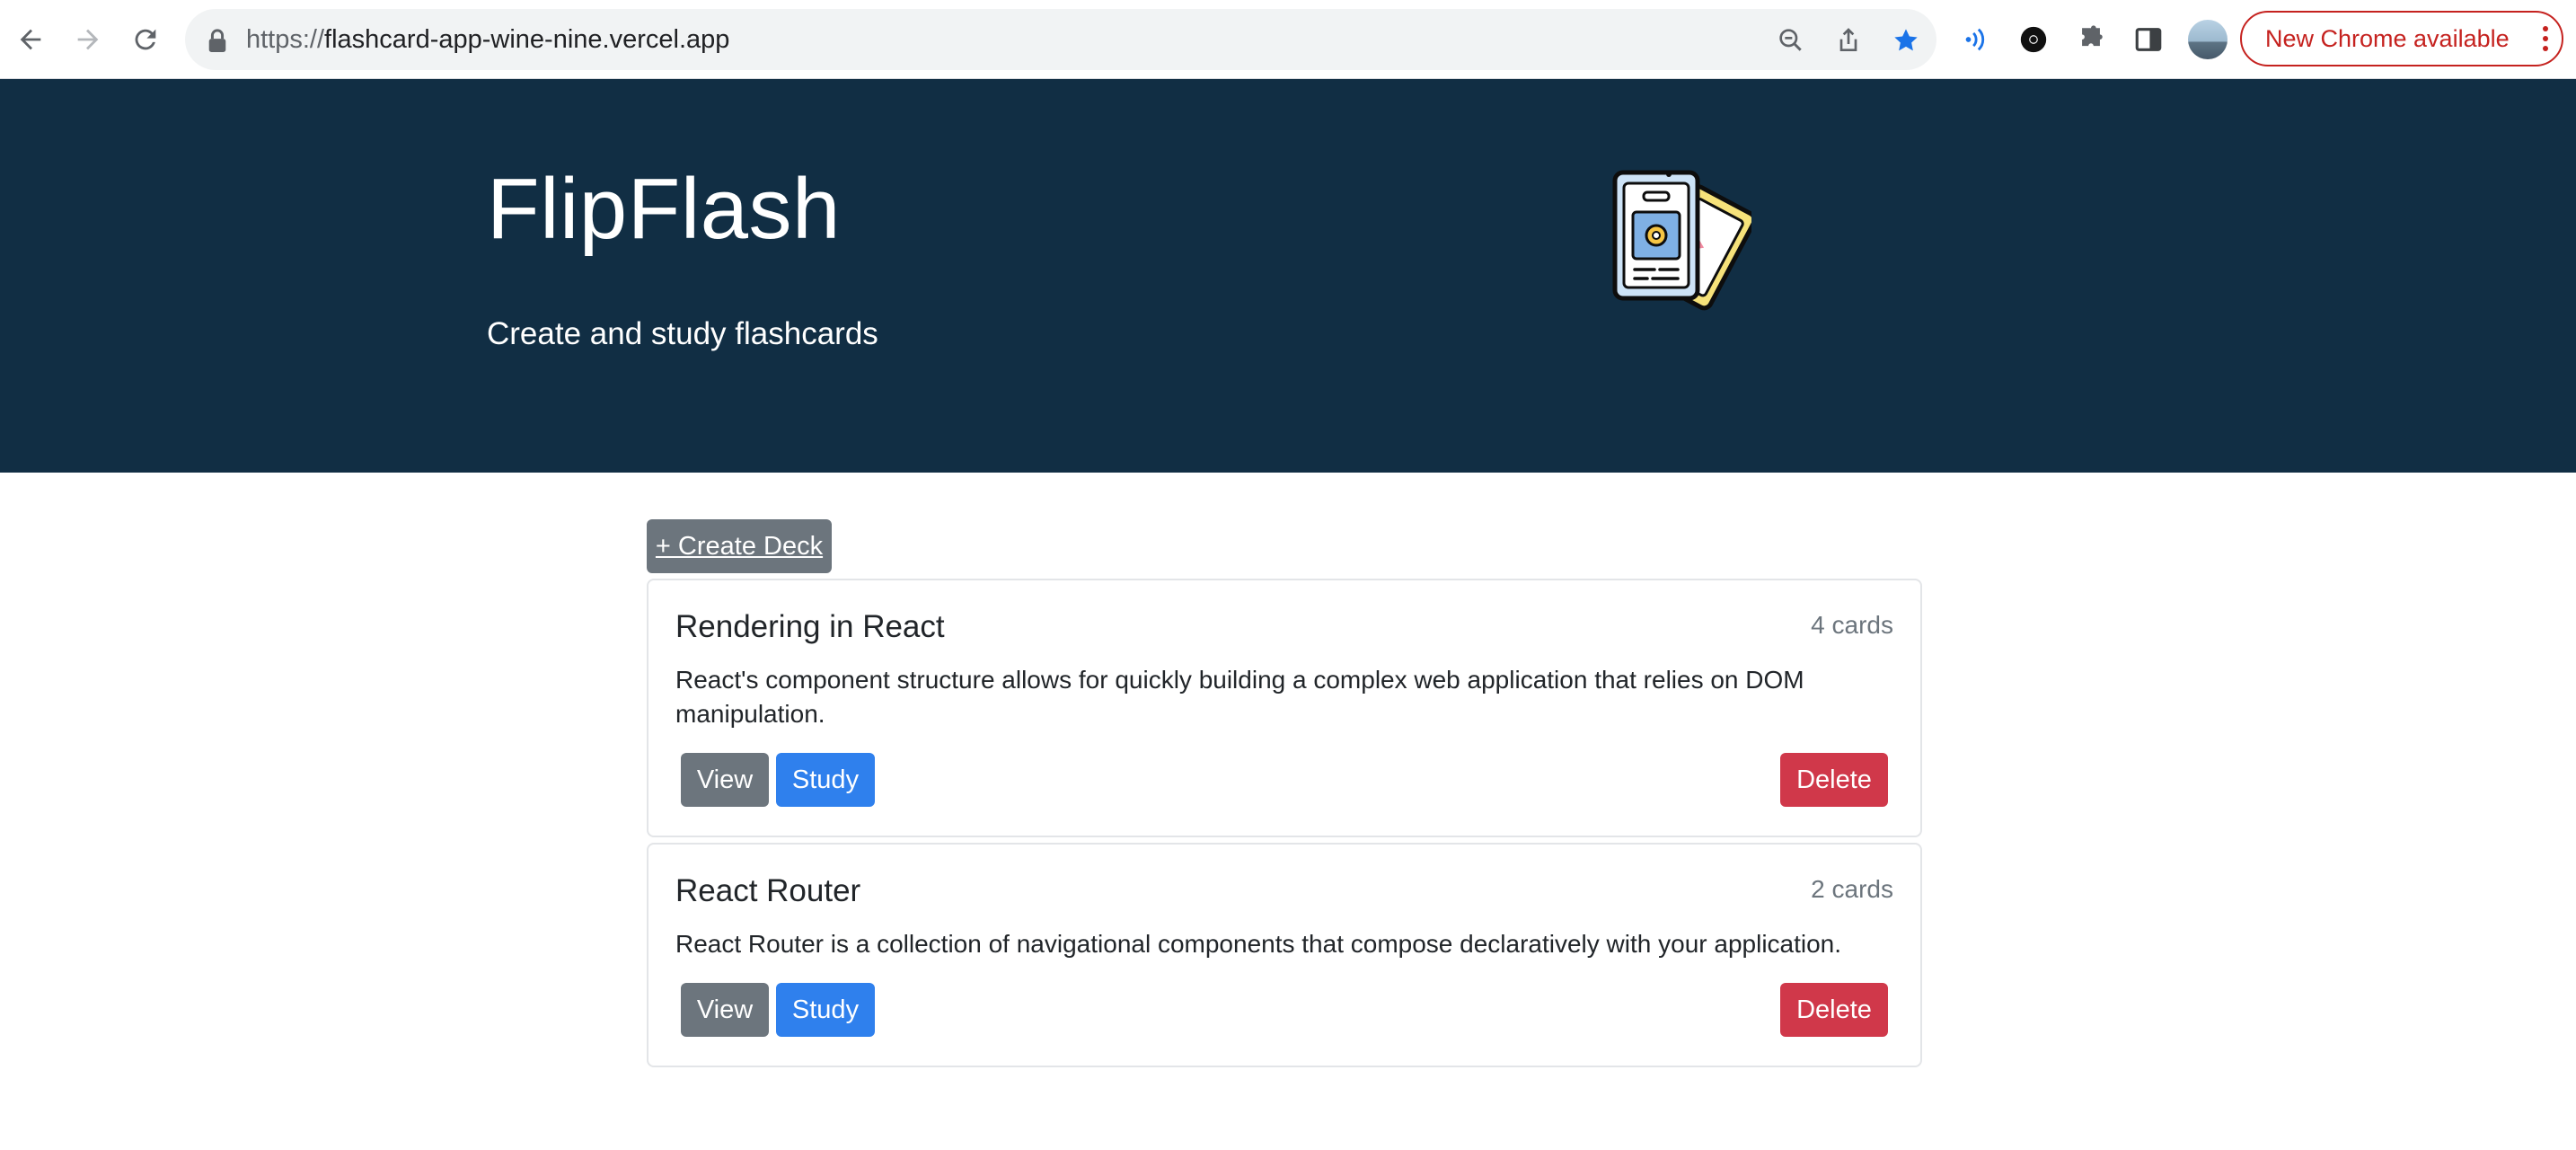 This screenshot has width=2576, height=1150. I want to click on app-subtitle: Create and study flashcards, so click(682, 333).